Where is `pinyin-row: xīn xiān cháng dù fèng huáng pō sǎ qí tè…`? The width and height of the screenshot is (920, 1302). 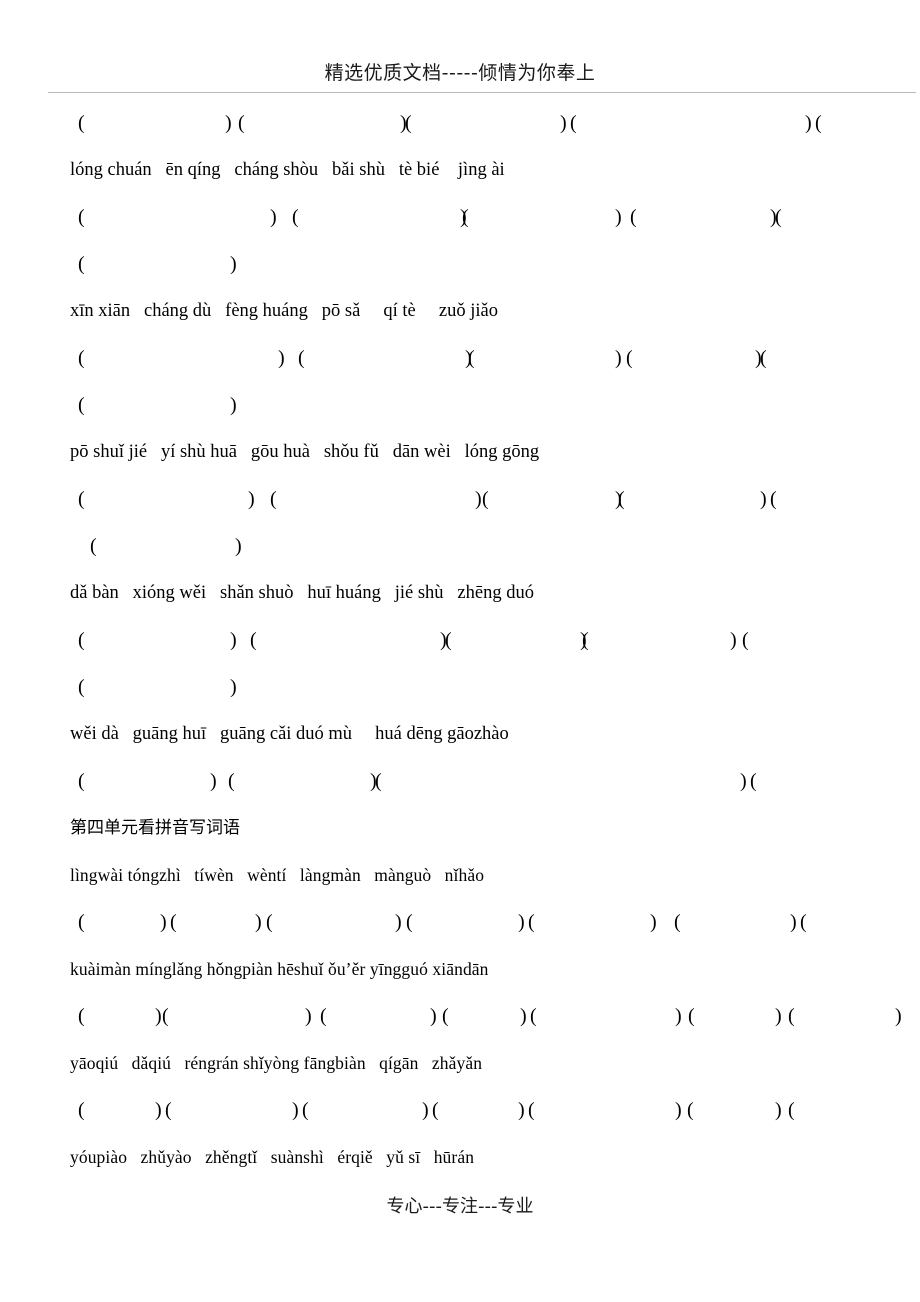 pinyin-row: xīn xiān cháng dù fèng huáng pō sǎ qí tè… is located at coordinates (460, 311).